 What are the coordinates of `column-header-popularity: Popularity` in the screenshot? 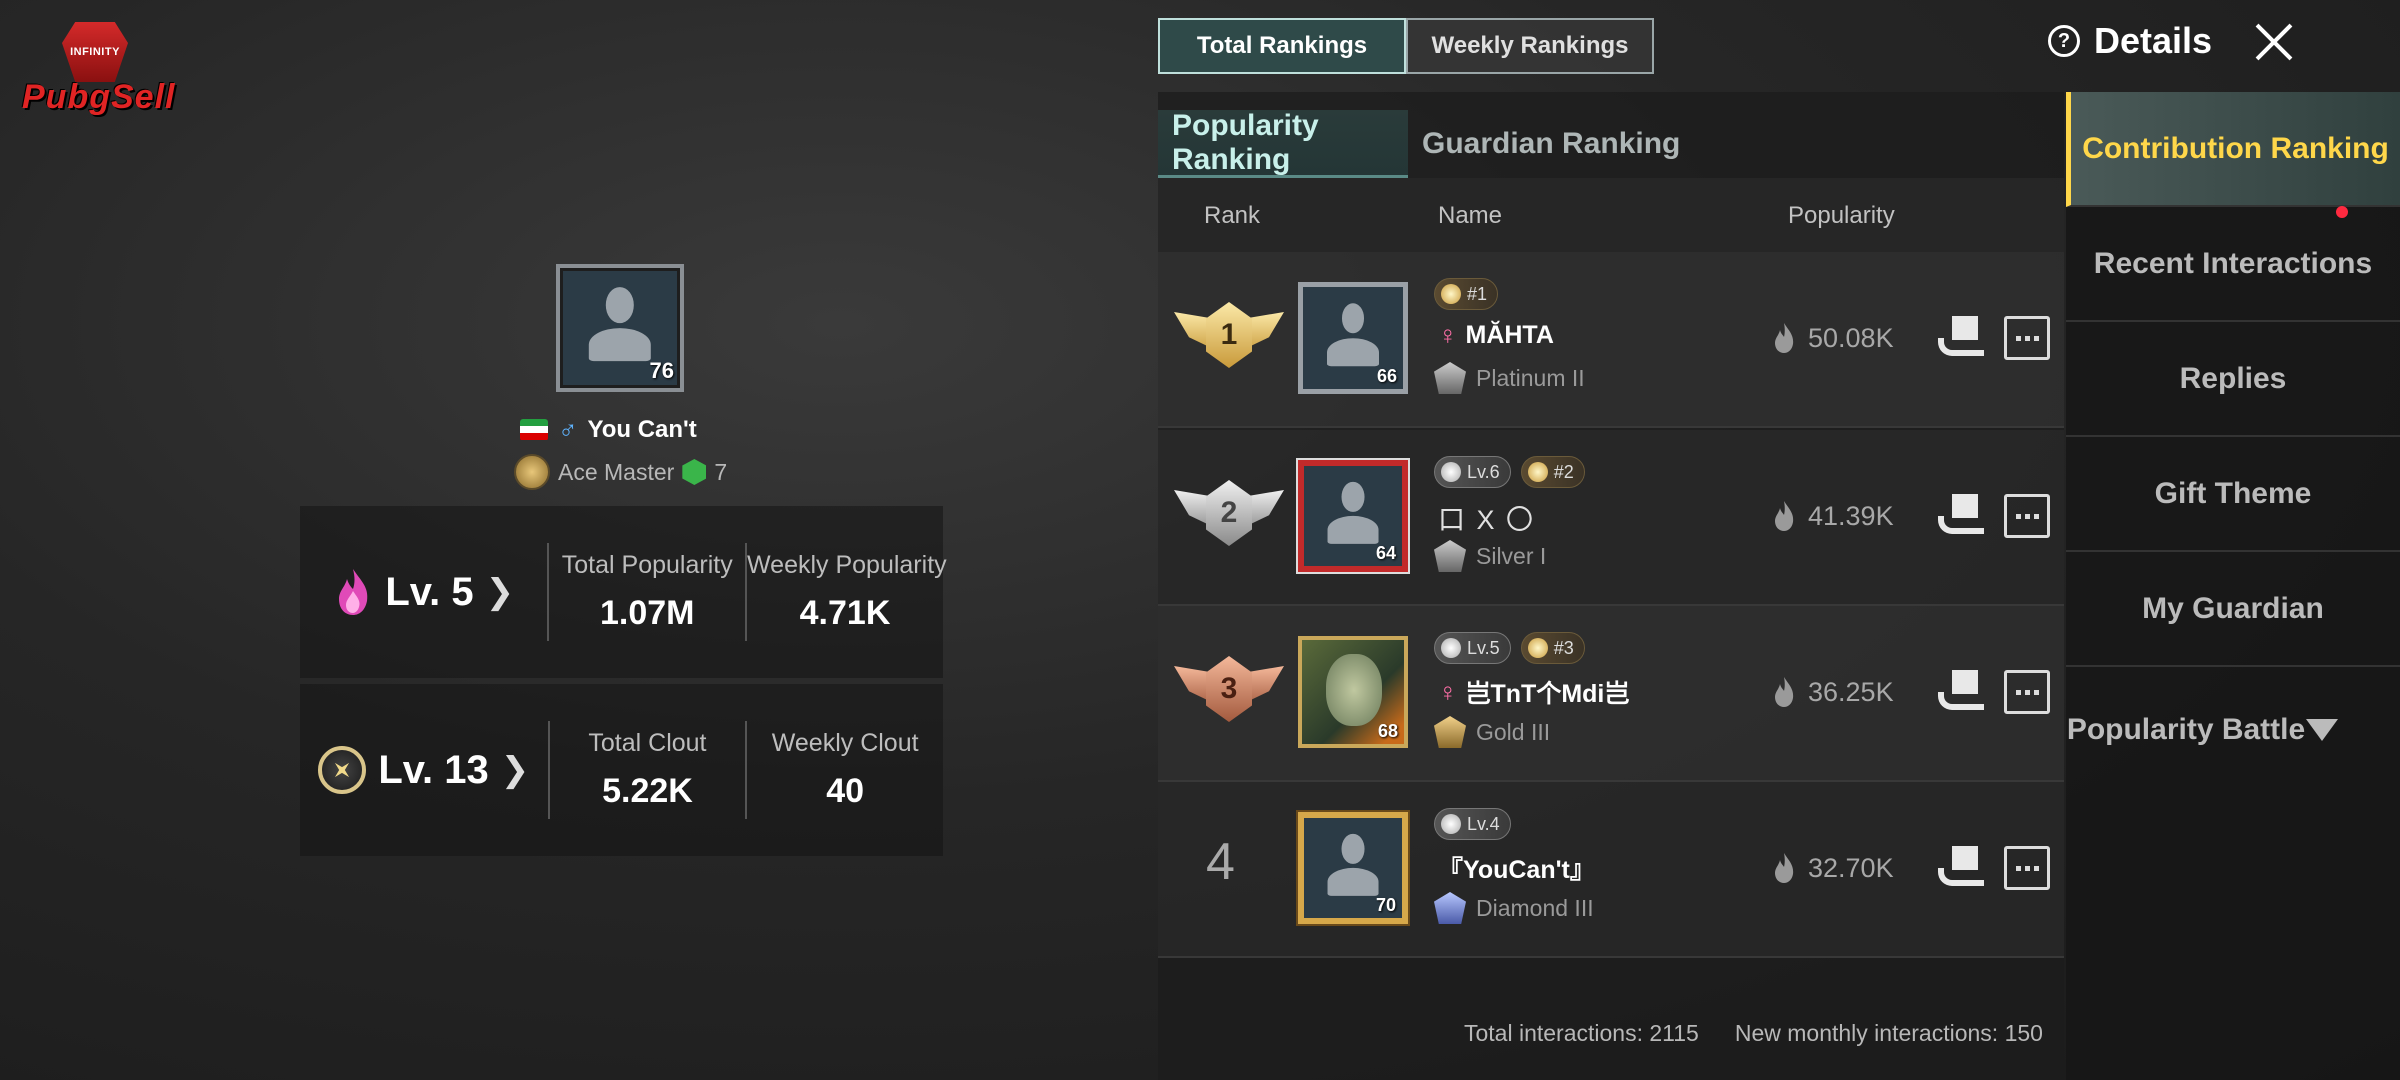 It's located at (1841, 215).